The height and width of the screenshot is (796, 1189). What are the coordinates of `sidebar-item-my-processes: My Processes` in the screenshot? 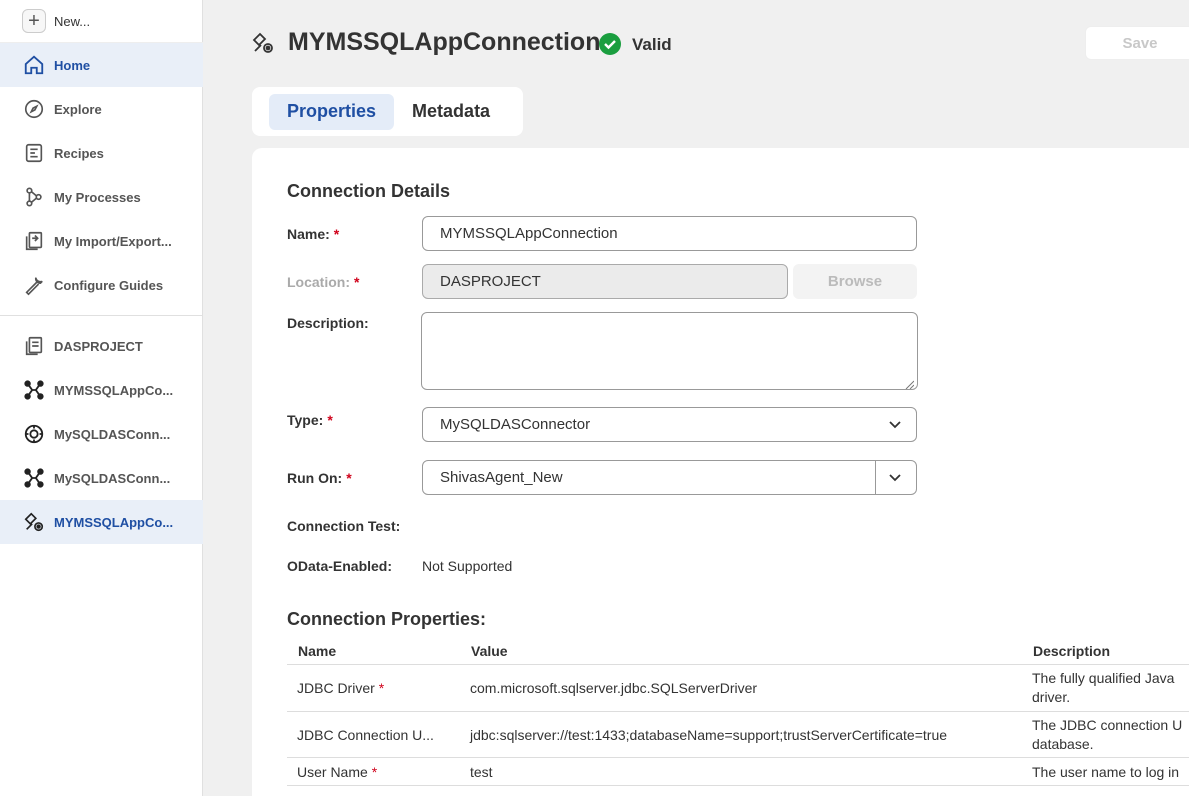 It's located at (101, 197).